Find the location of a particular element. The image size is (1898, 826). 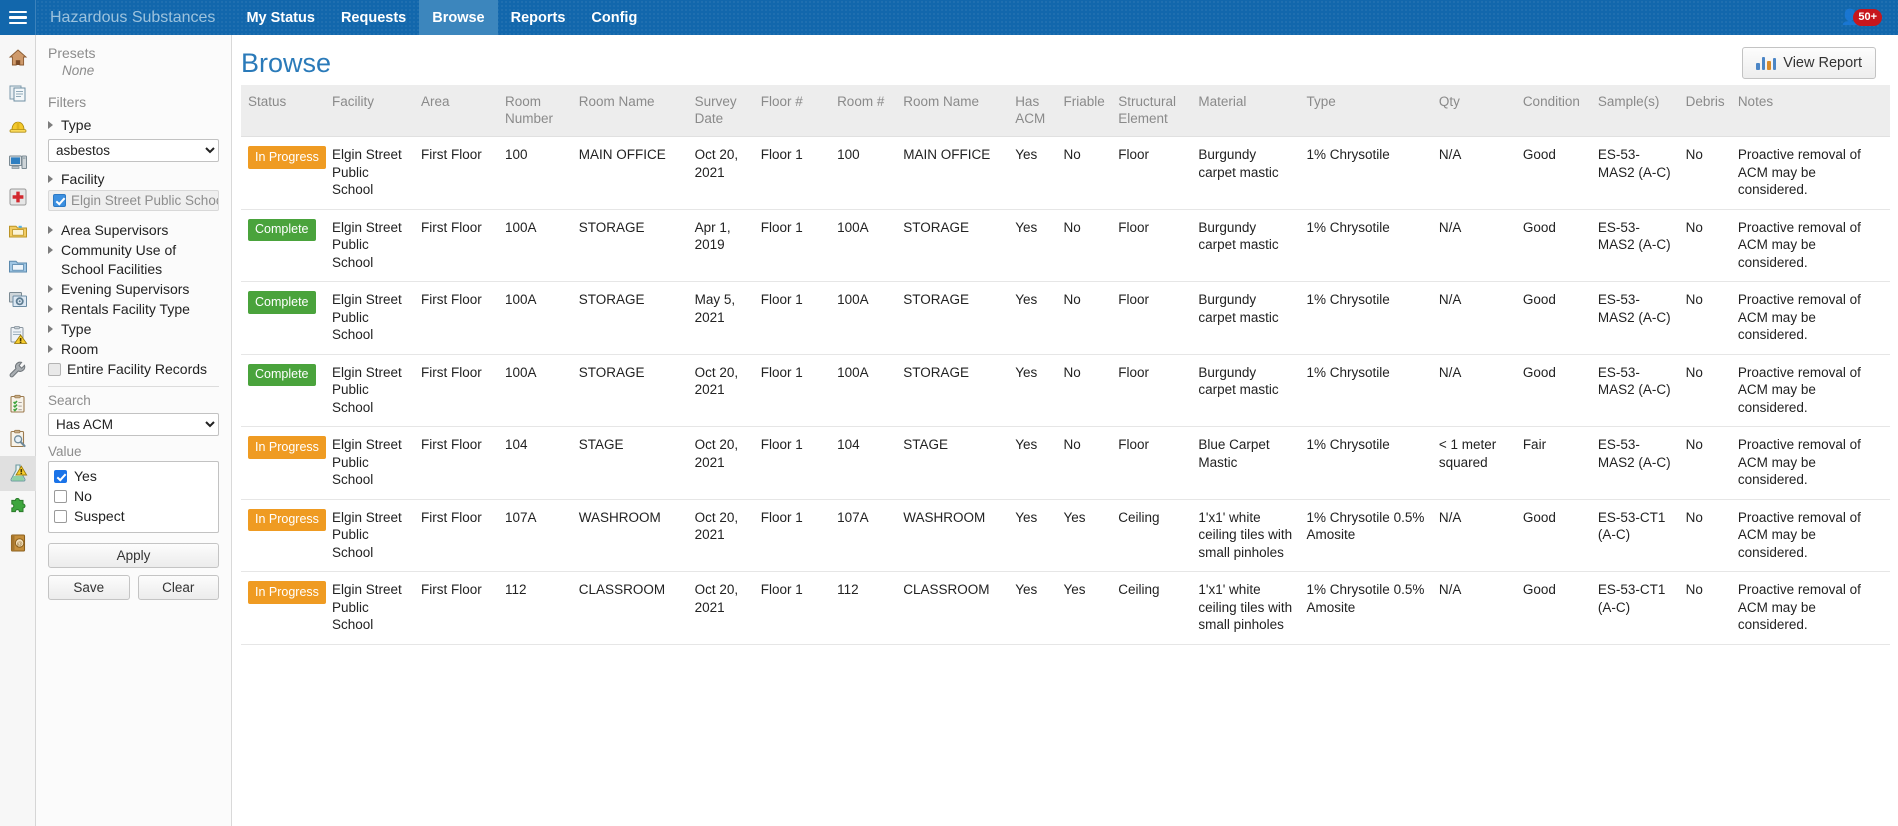

type-filter-select: asbestos is located at coordinates (133, 150).